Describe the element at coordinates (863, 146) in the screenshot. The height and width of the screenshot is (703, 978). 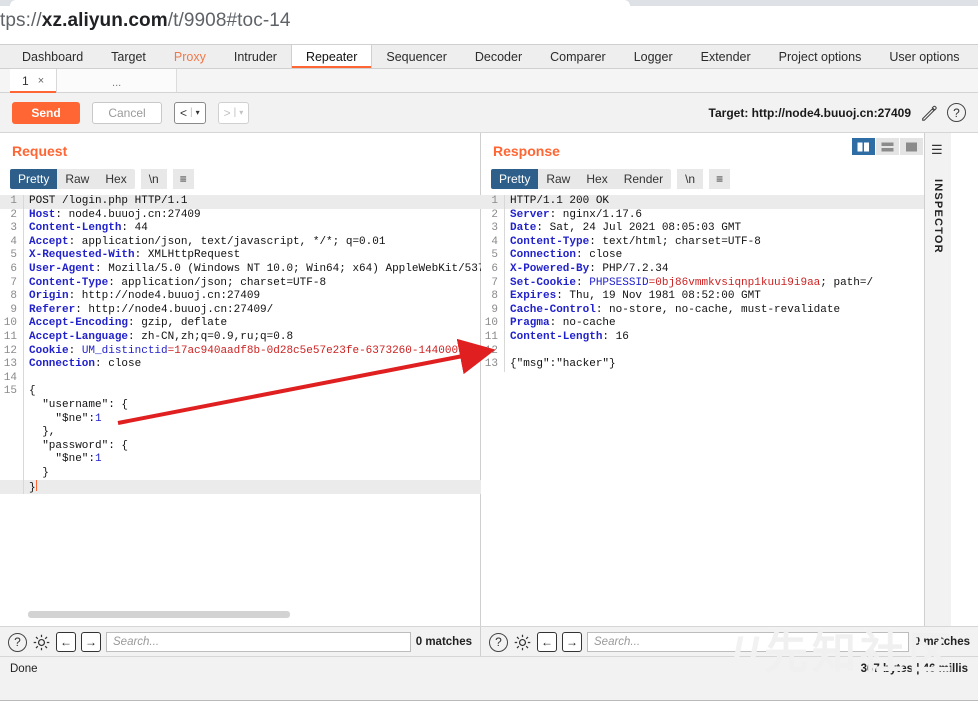
I see `layout-side-by-side-button` at that location.